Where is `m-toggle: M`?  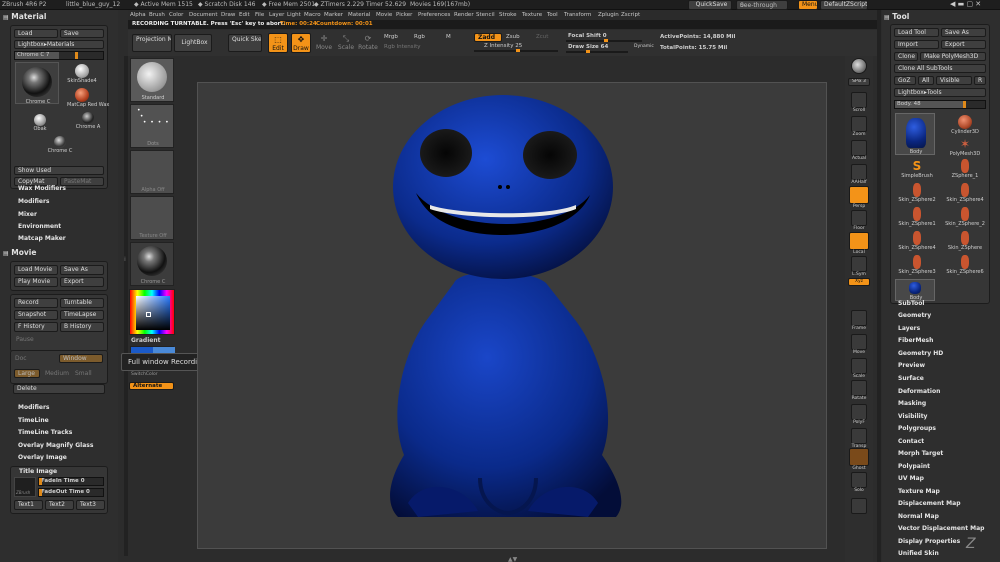
m-toggle: M is located at coordinates (448, 37).